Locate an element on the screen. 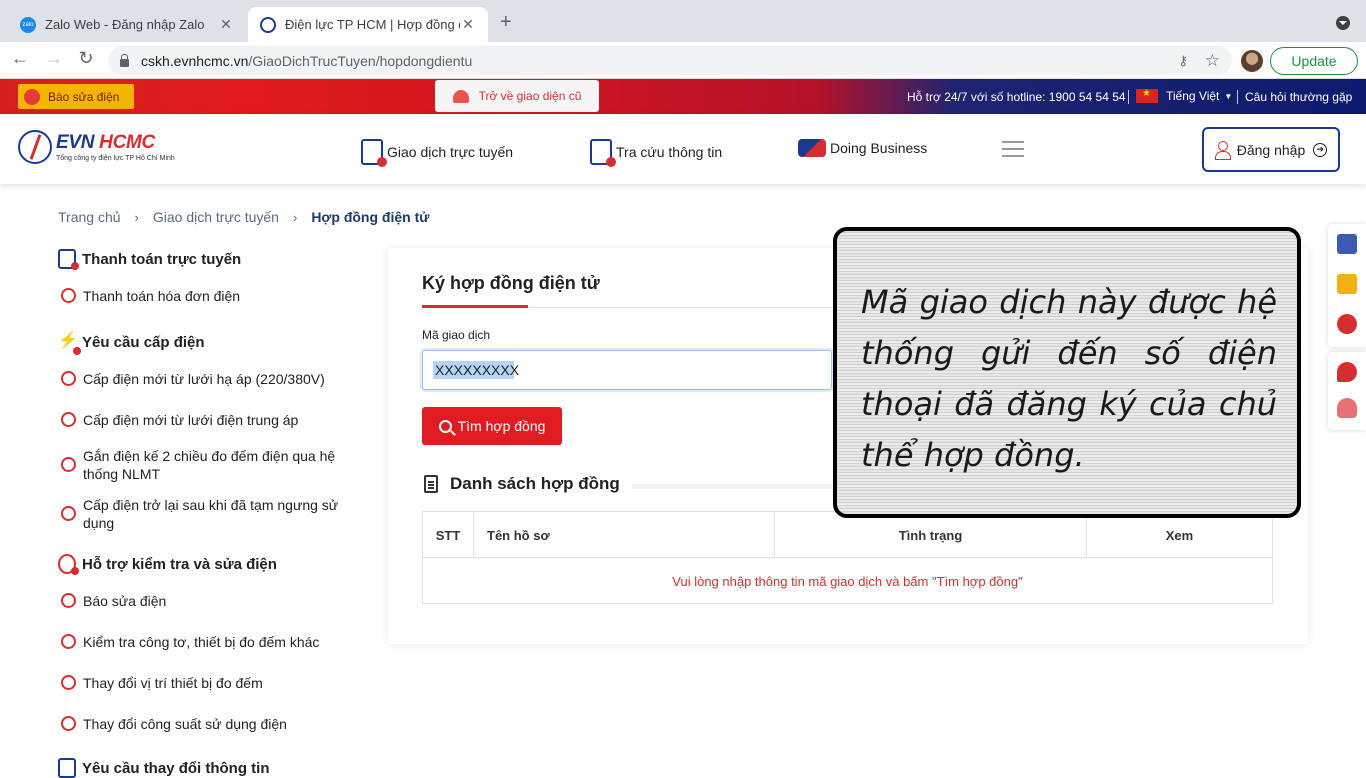  heading-divider is located at coordinates (742, 486).